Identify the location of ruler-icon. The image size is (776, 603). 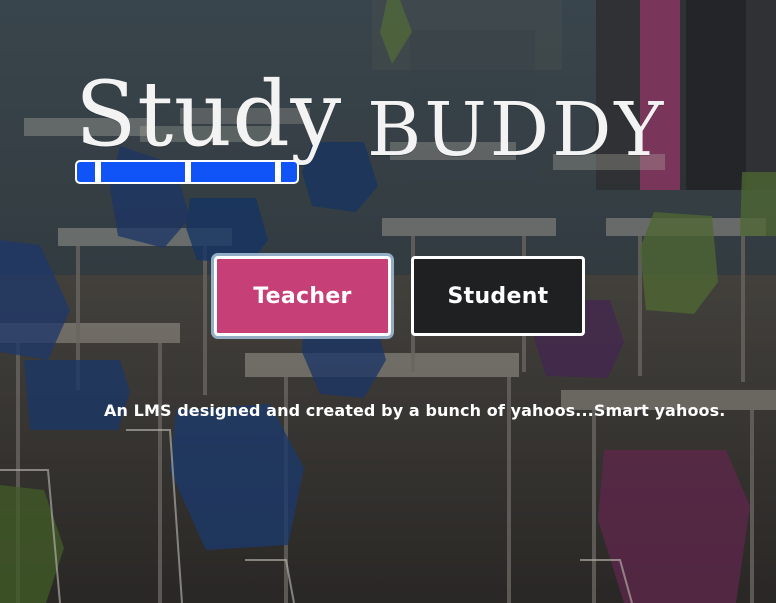
(187, 172).